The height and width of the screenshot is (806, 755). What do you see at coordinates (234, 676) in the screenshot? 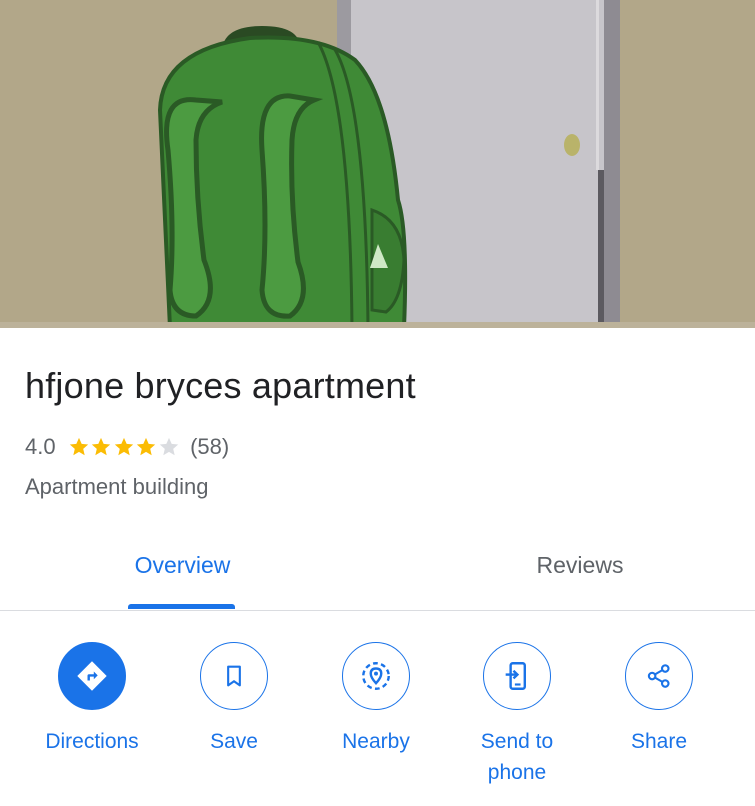
I see `bookmark-icon` at bounding box center [234, 676].